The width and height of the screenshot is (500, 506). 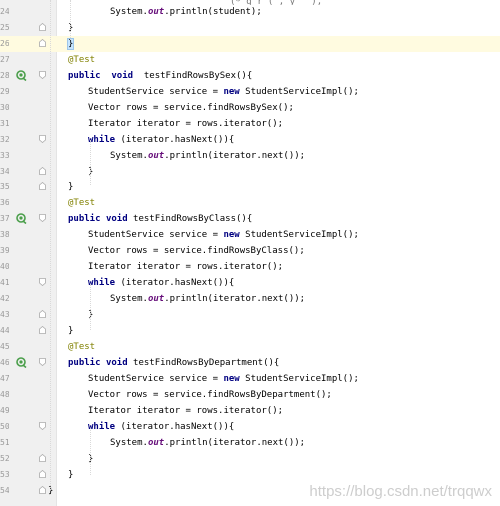 What do you see at coordinates (250, 172) in the screenshot?
I see `code-line: 34}` at bounding box center [250, 172].